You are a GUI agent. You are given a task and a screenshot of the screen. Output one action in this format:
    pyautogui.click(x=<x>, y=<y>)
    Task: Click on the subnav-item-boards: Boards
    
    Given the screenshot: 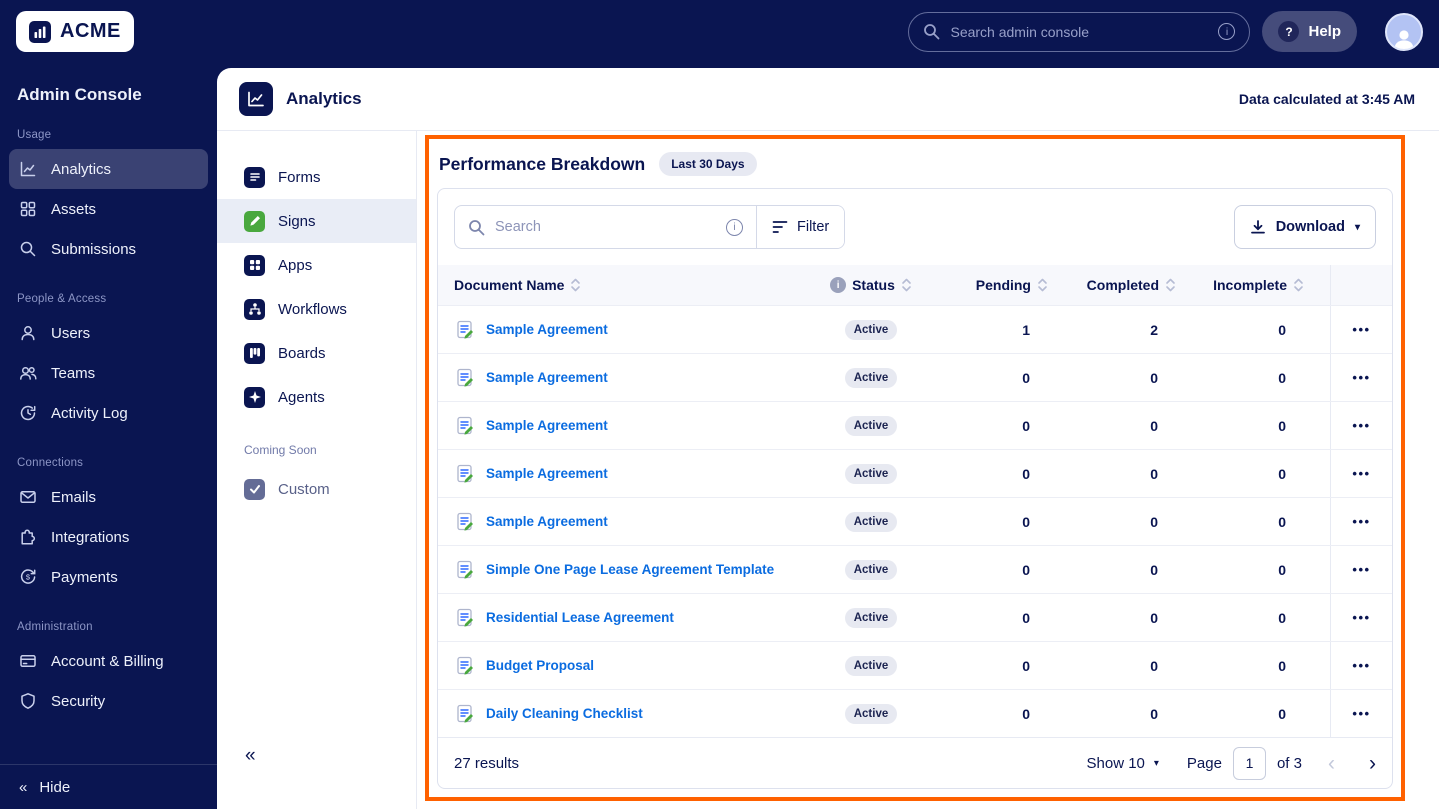 What is the action you would take?
    pyautogui.click(x=316, y=353)
    